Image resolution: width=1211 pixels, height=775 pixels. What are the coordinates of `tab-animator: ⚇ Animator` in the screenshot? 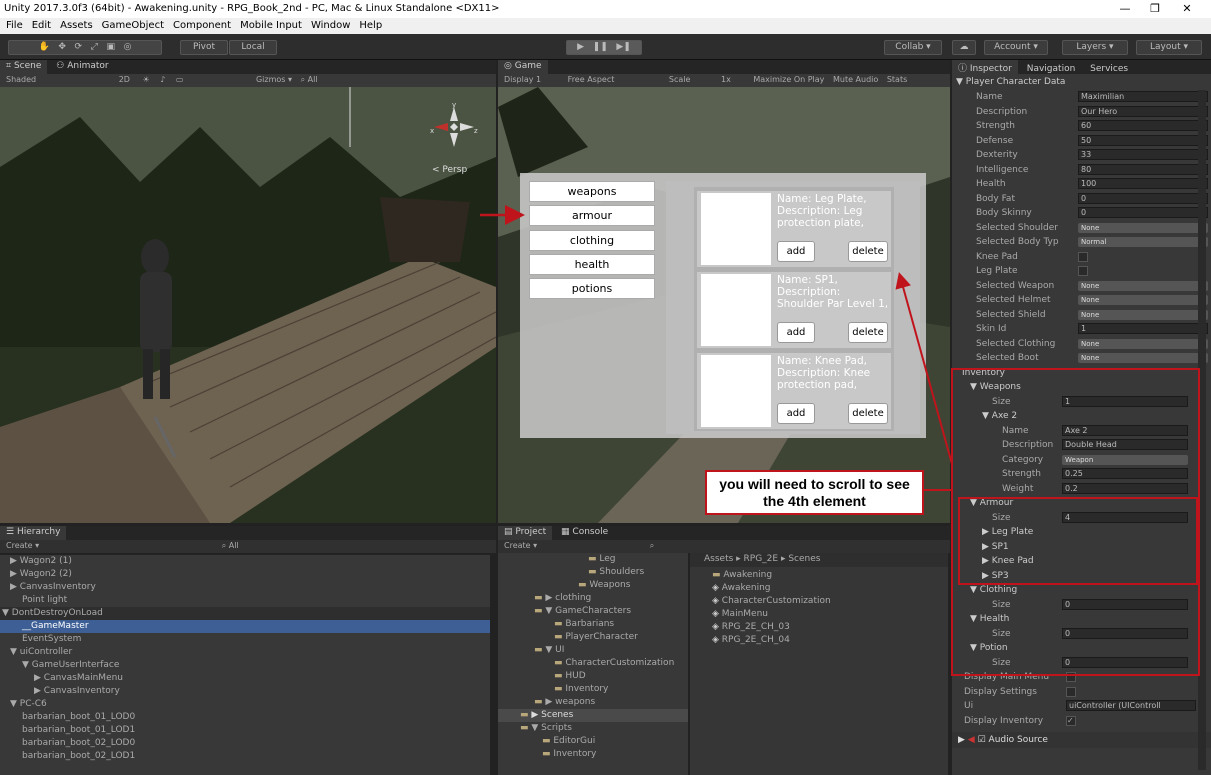 It's located at (82, 67).